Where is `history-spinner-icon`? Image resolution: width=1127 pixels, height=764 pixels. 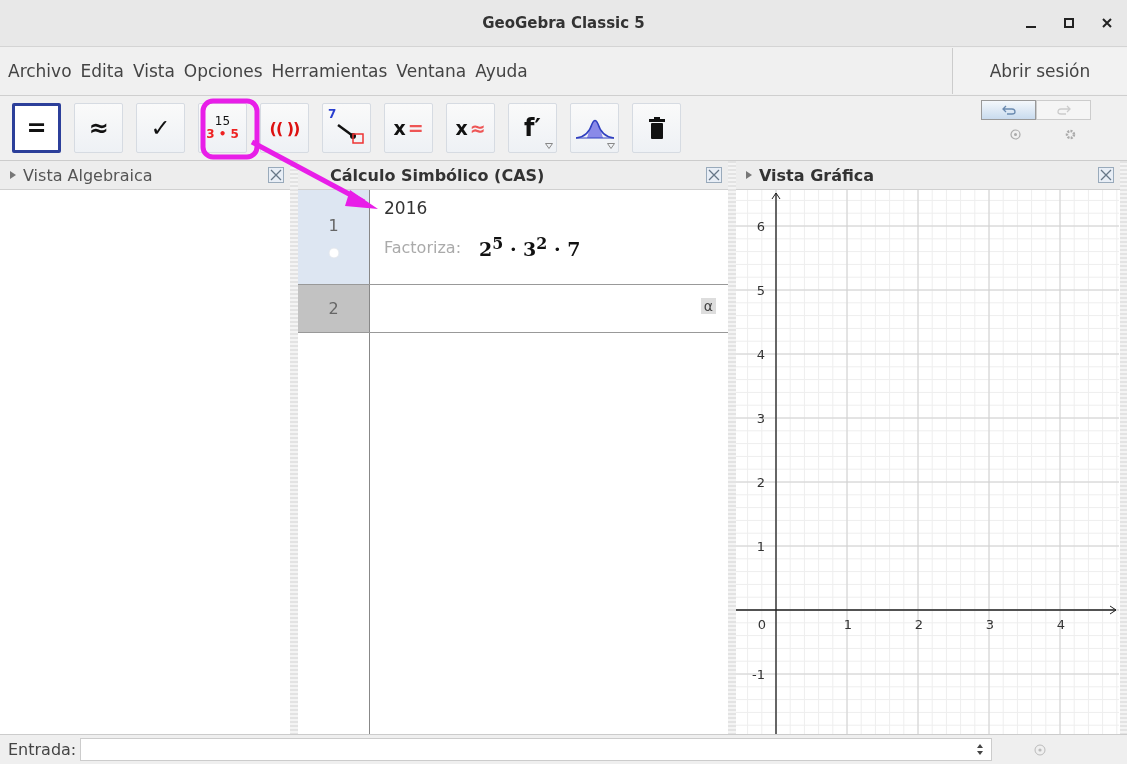
history-spinner-icon is located at coordinates (980, 749).